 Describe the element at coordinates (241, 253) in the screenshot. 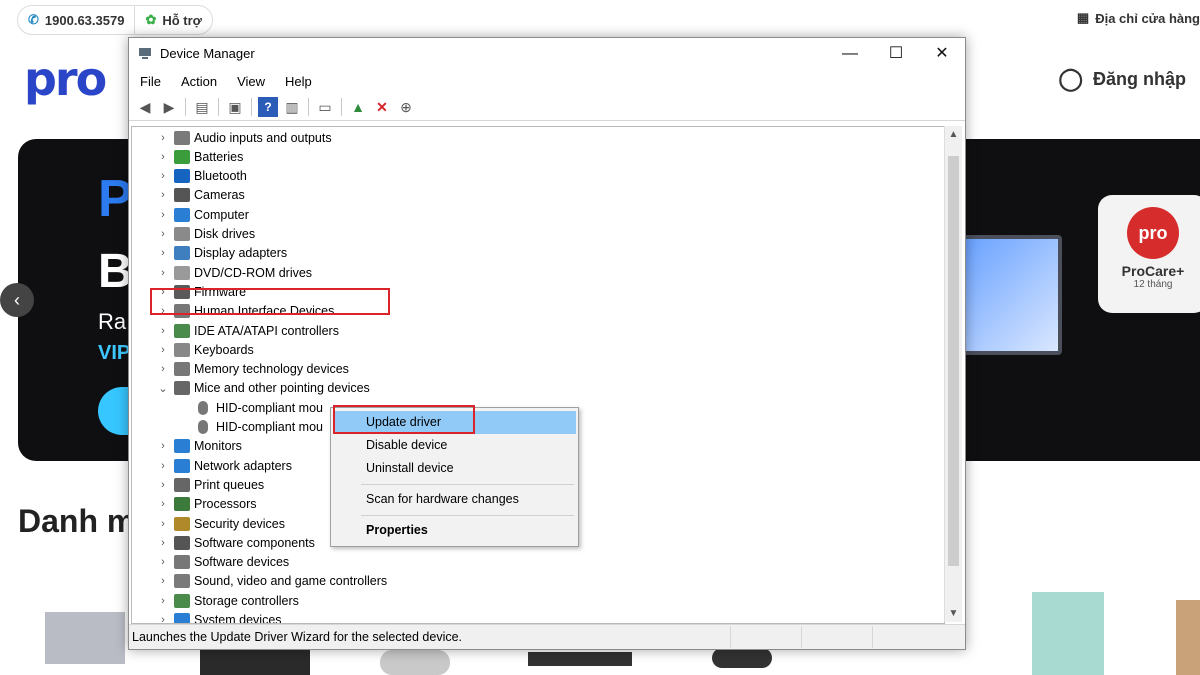

I see `tree-node-label: Display adapters` at that location.